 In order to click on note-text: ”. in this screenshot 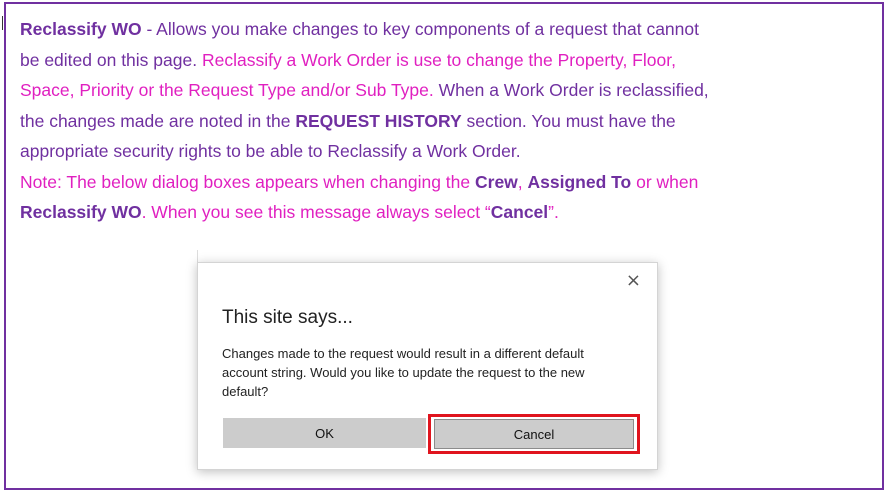, I will do `click(553, 212)`.